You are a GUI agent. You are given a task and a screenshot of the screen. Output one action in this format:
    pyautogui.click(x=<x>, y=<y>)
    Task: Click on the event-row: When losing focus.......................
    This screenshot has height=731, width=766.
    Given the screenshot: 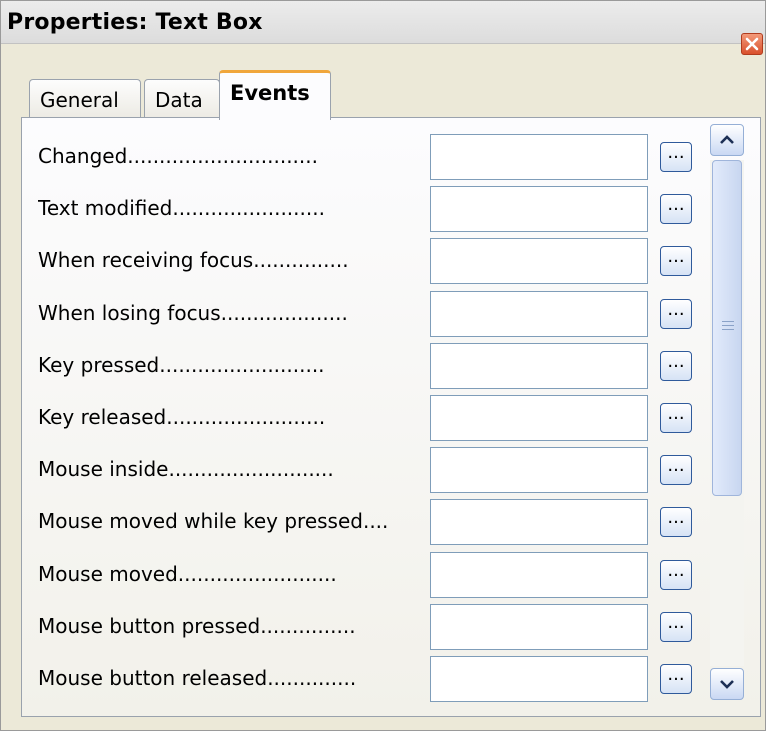 What is the action you would take?
    pyautogui.click(x=362, y=313)
    